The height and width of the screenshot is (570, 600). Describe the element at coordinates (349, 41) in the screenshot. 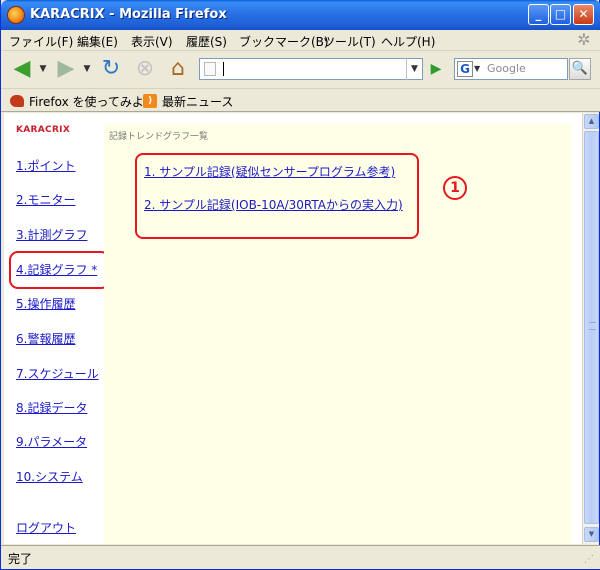

I see `menu-tools: ツール(T)` at that location.